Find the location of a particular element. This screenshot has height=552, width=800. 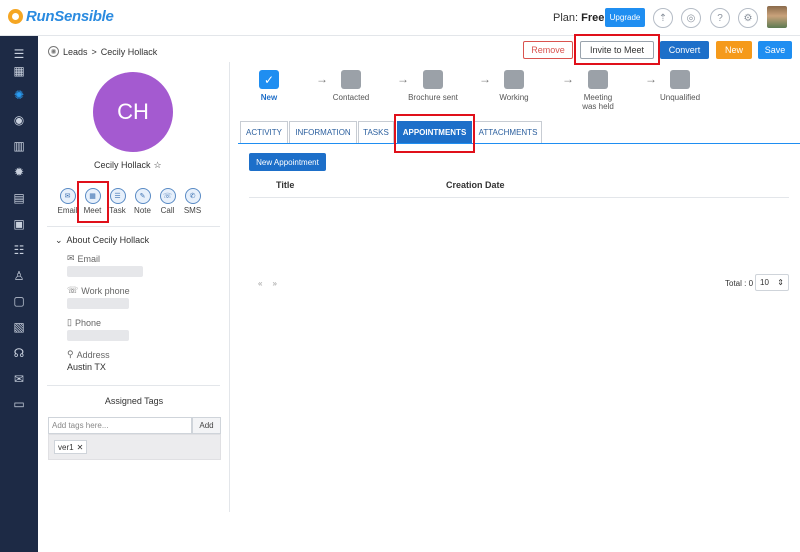

favorite-star-icon: ☆ is located at coordinates (158, 165).